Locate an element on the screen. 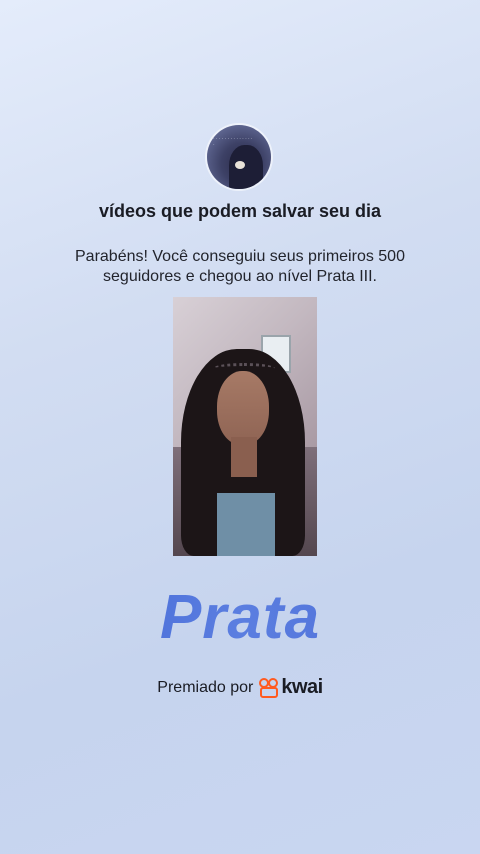  thumbnail-top is located at coordinates (246, 524).